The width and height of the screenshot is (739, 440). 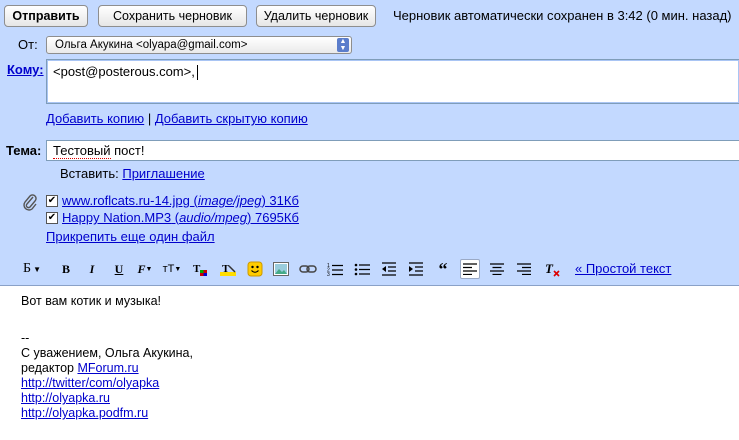 What do you see at coordinates (32, 269) in the screenshot?
I see `font-family-icon: Б ▼` at bounding box center [32, 269].